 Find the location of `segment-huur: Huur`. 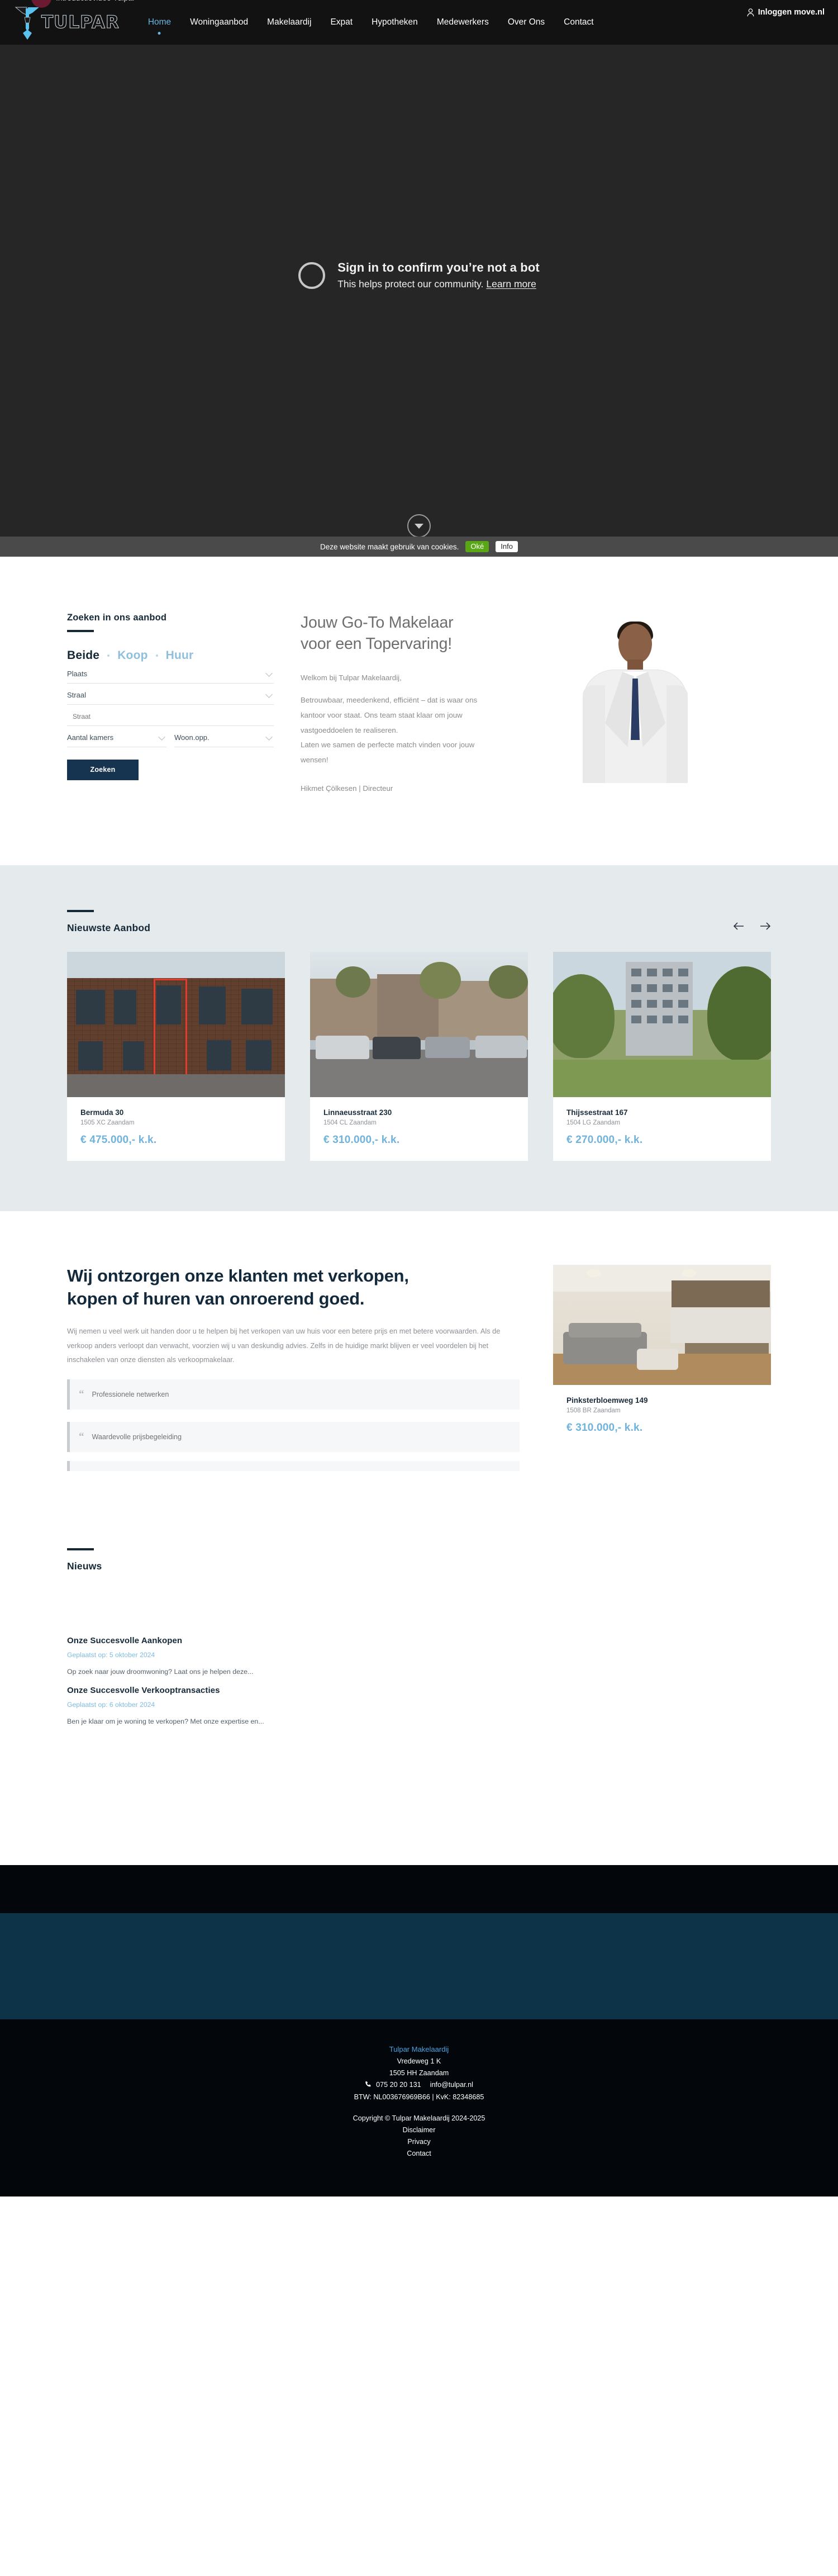

segment-huur: Huur is located at coordinates (180, 655).